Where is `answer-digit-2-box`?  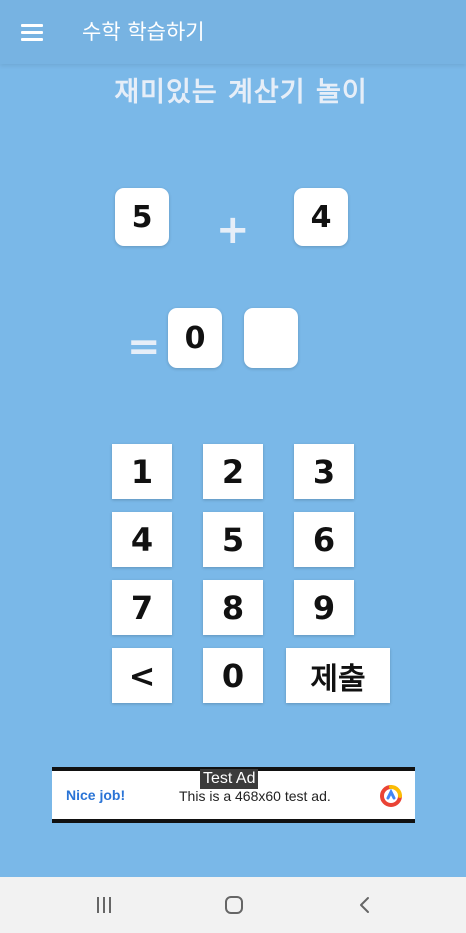 answer-digit-2-box is located at coordinates (271, 338).